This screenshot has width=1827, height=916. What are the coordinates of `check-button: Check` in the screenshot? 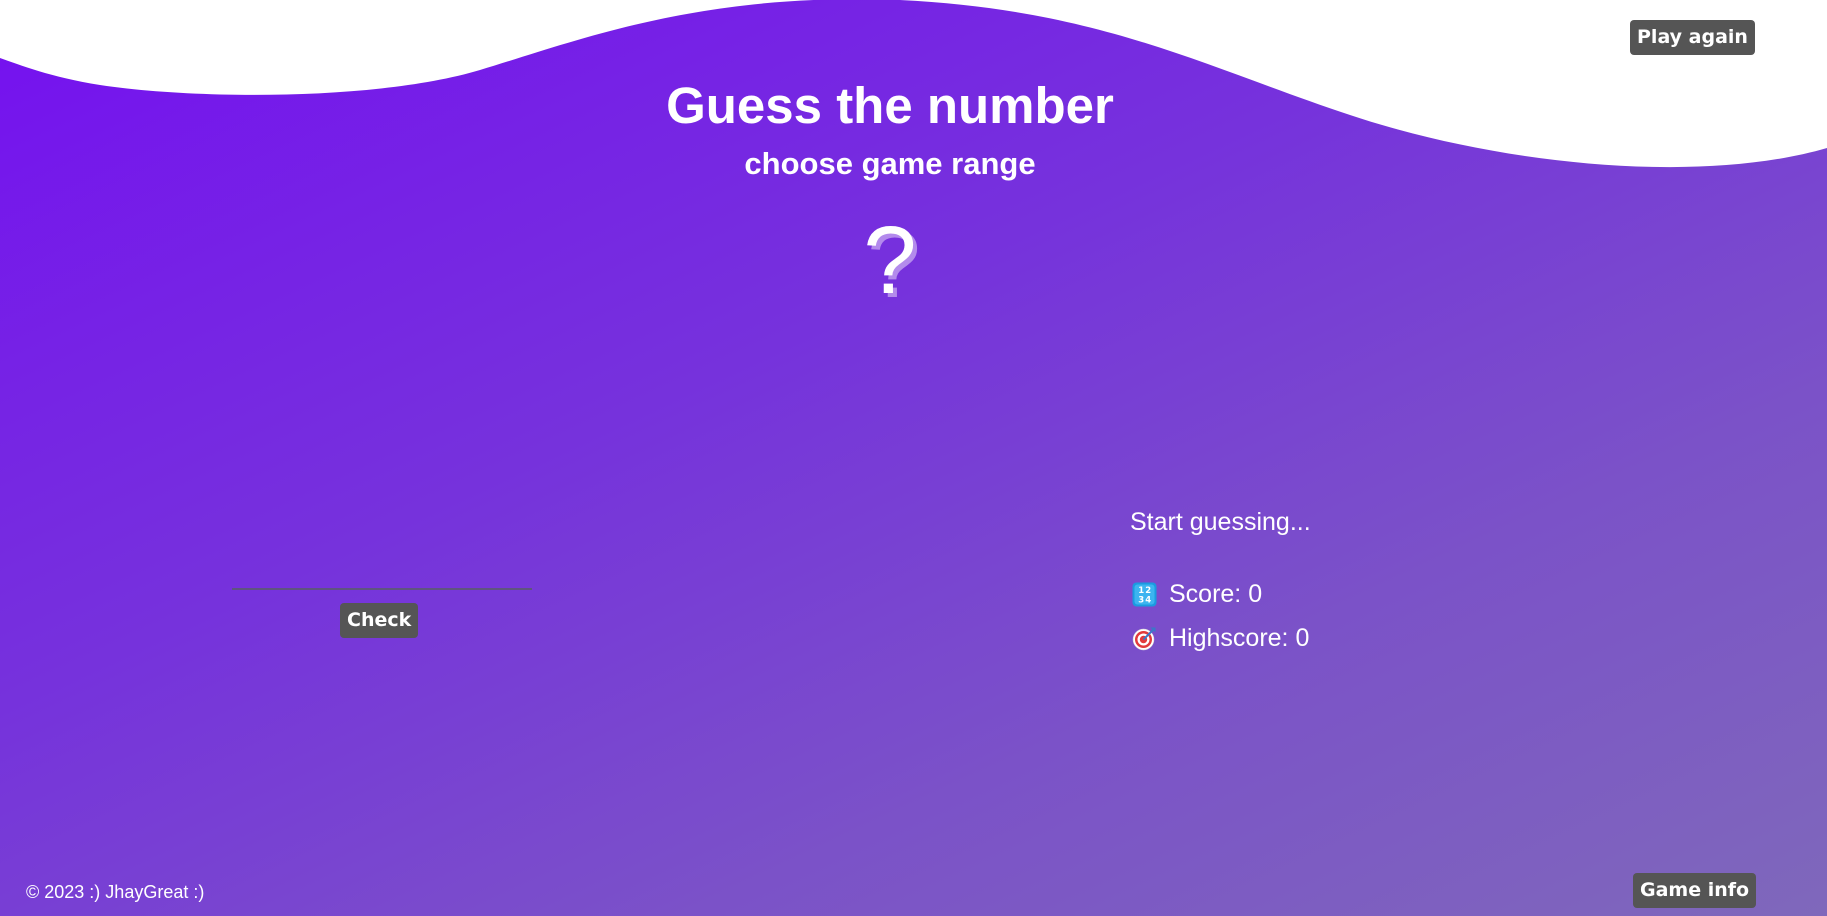 It's located at (379, 620).